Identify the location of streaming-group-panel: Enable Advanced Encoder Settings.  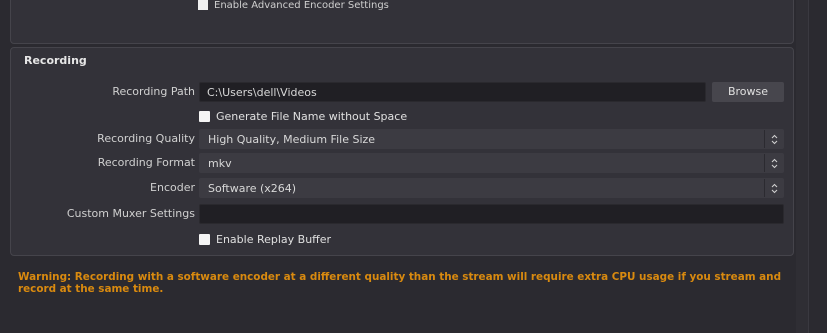
(402, 22).